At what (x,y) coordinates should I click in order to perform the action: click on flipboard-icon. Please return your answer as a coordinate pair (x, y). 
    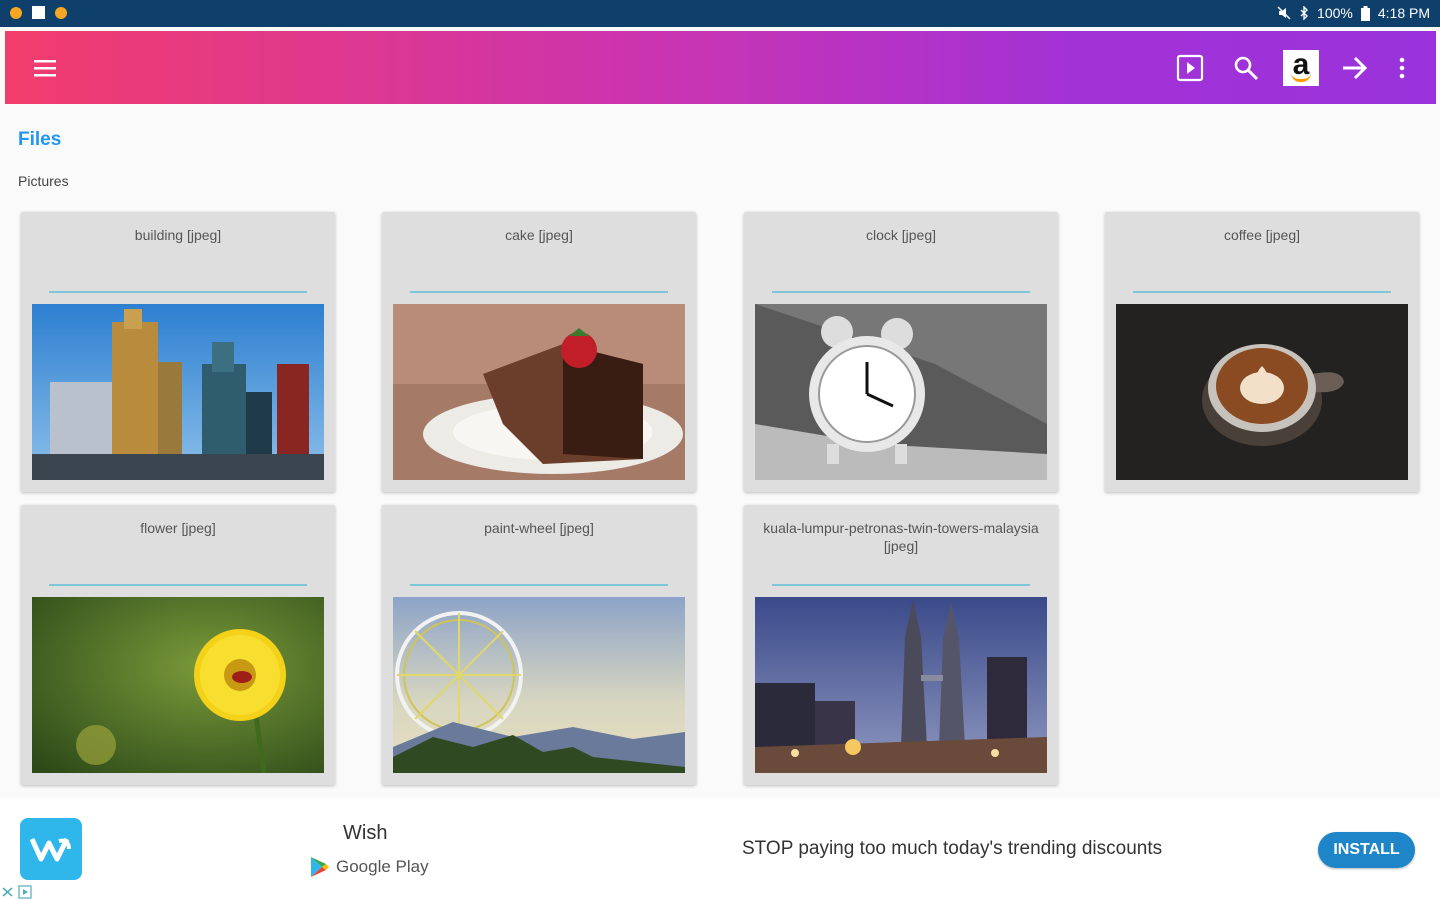
    Looking at the image, I should click on (38, 12).